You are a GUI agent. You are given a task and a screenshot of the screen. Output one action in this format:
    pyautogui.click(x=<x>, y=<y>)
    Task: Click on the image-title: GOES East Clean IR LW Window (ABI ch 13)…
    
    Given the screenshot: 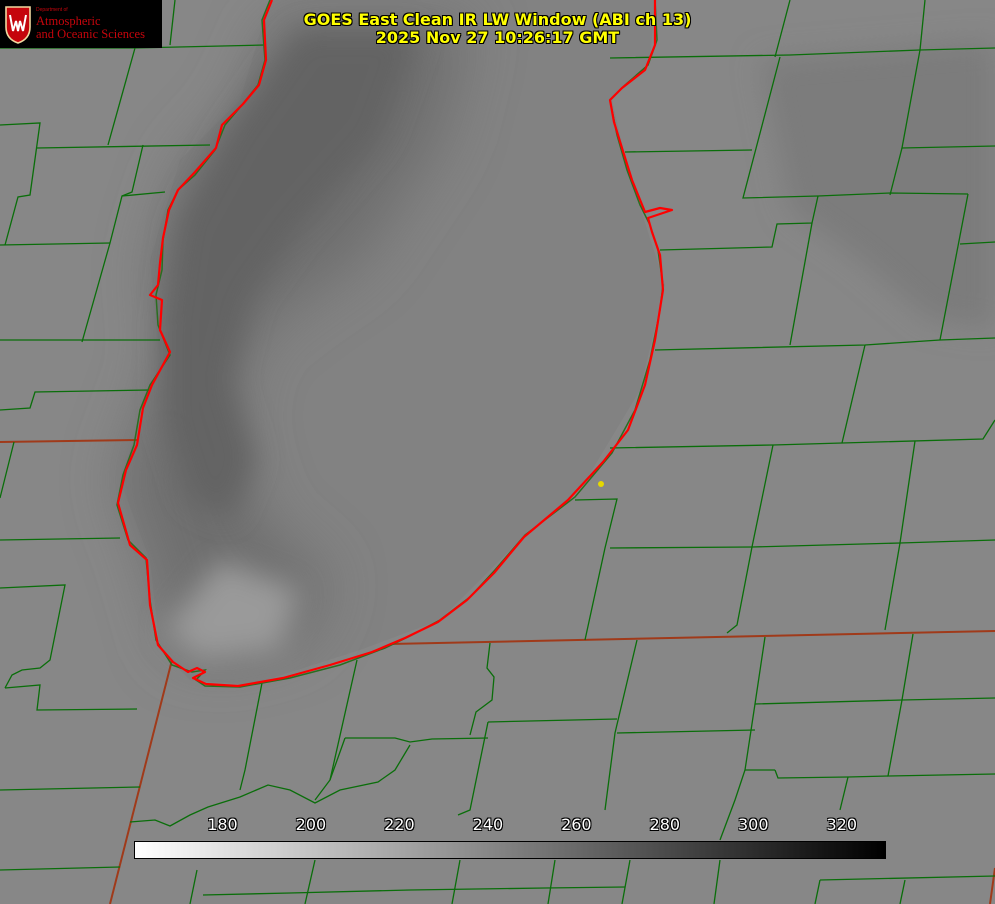 What is the action you would take?
    pyautogui.click(x=497, y=29)
    